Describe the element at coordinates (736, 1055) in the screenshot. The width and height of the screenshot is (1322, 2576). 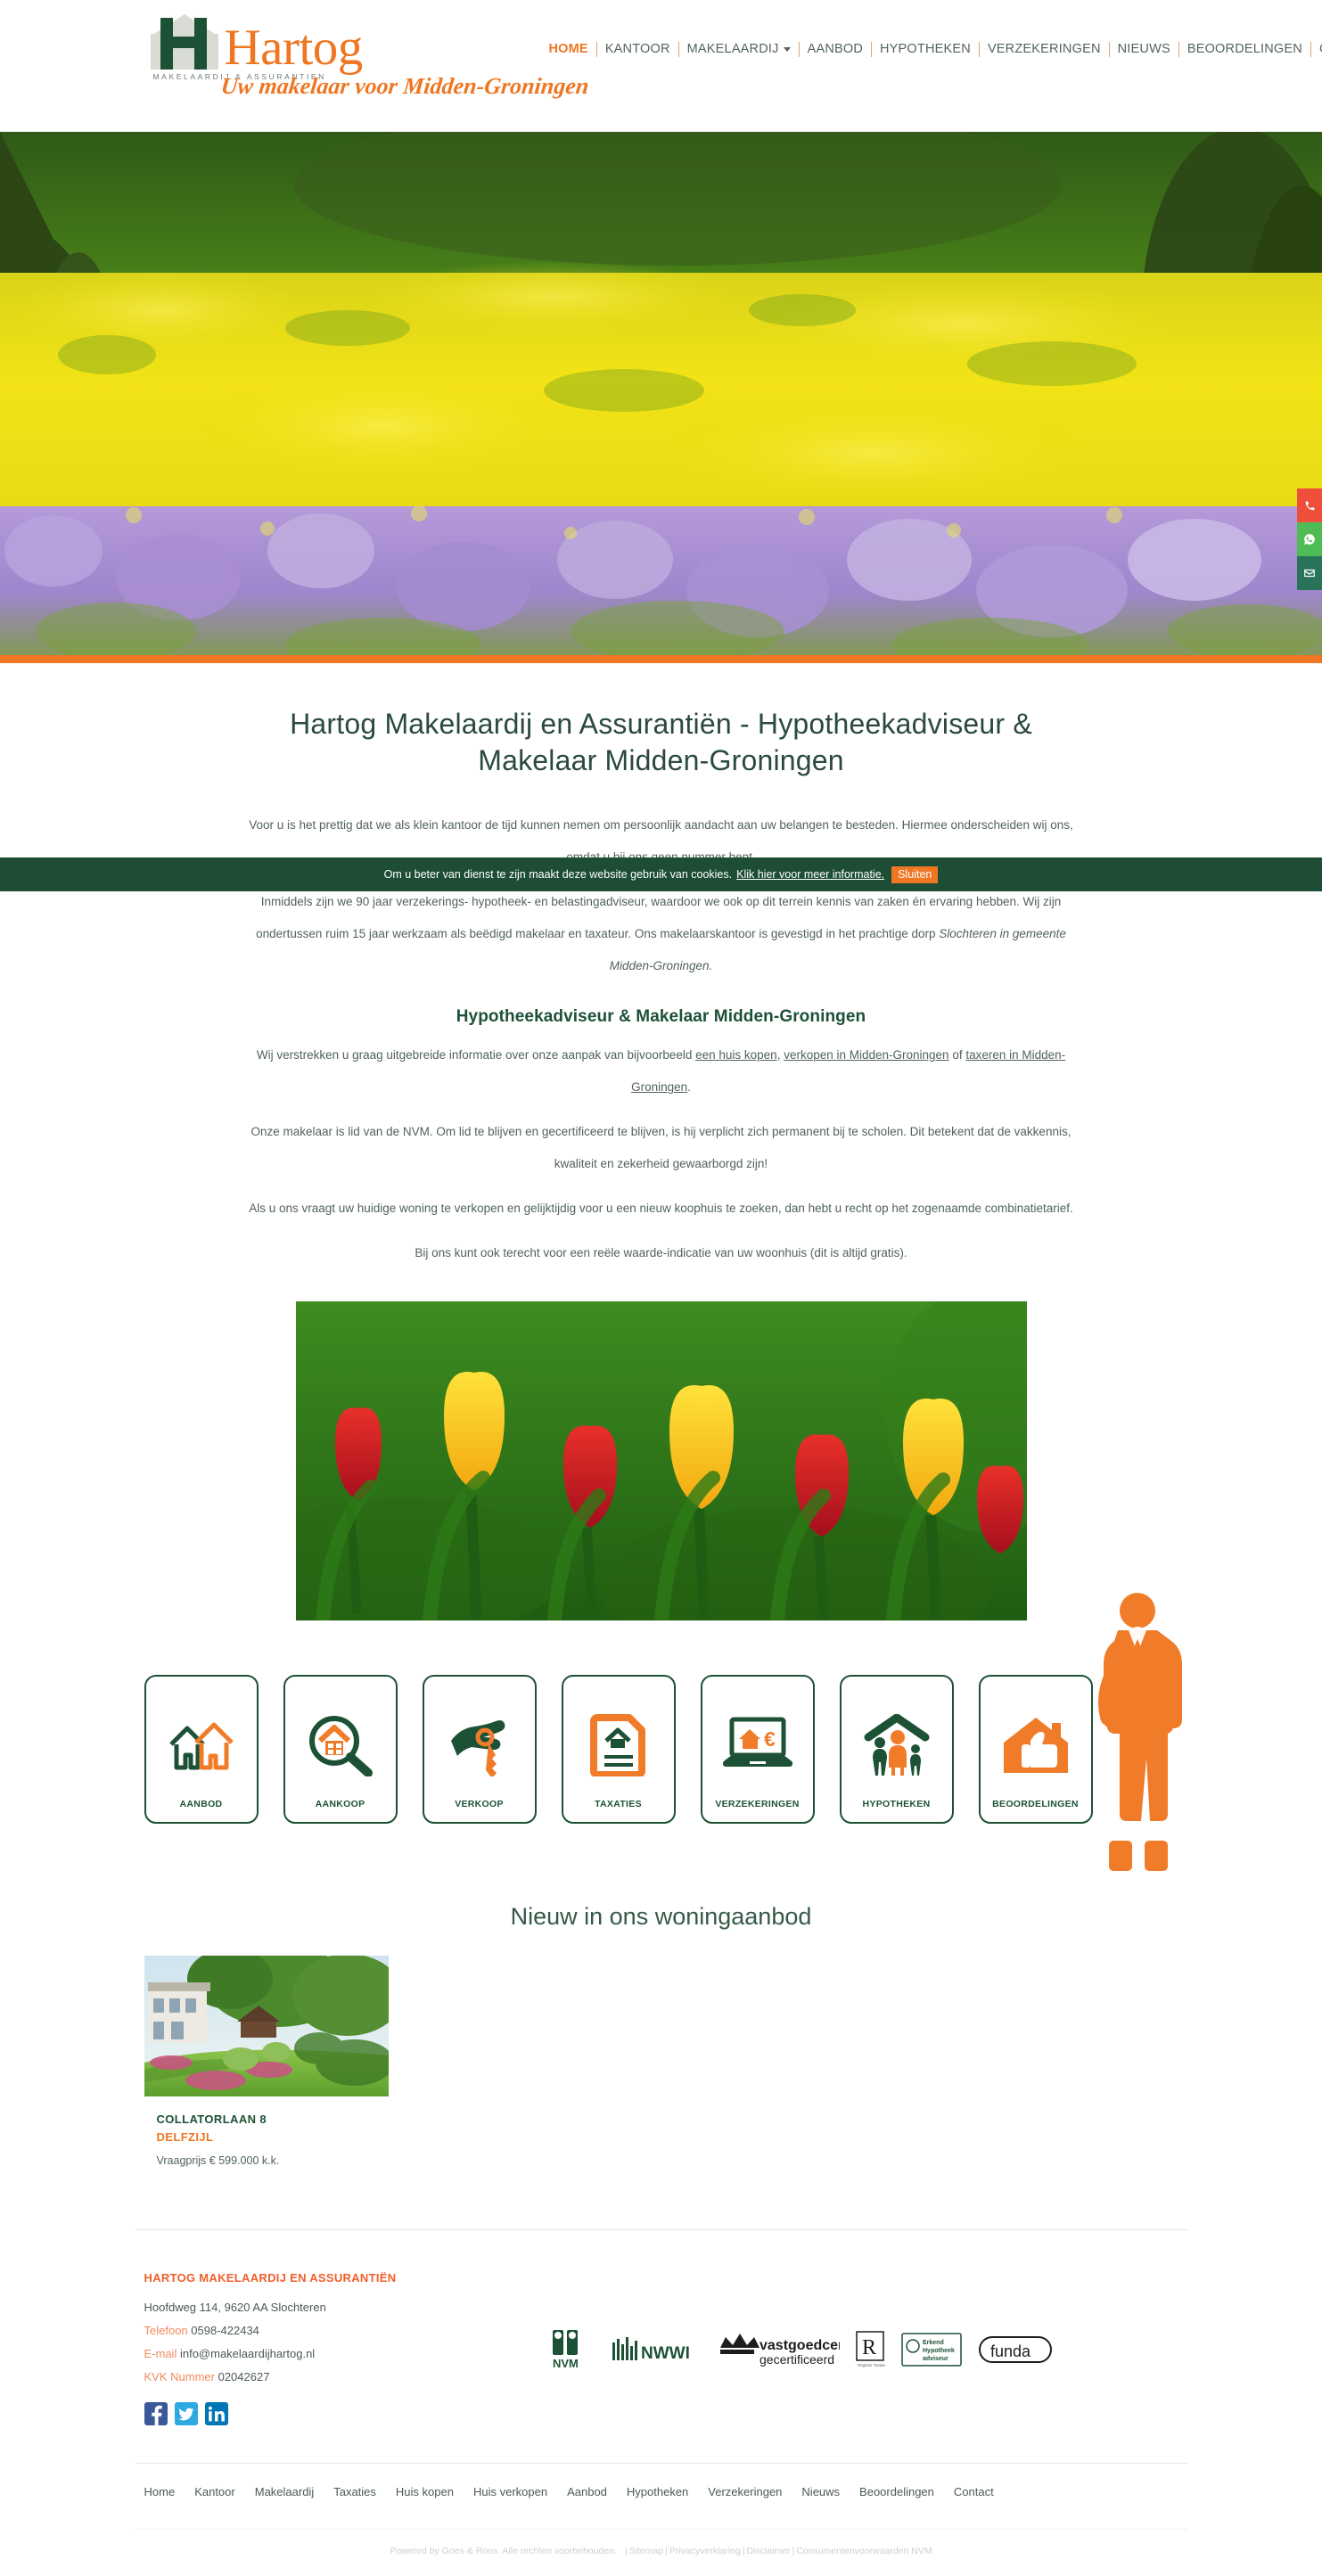
I see `link-huis-kopen: een huis kopen` at that location.